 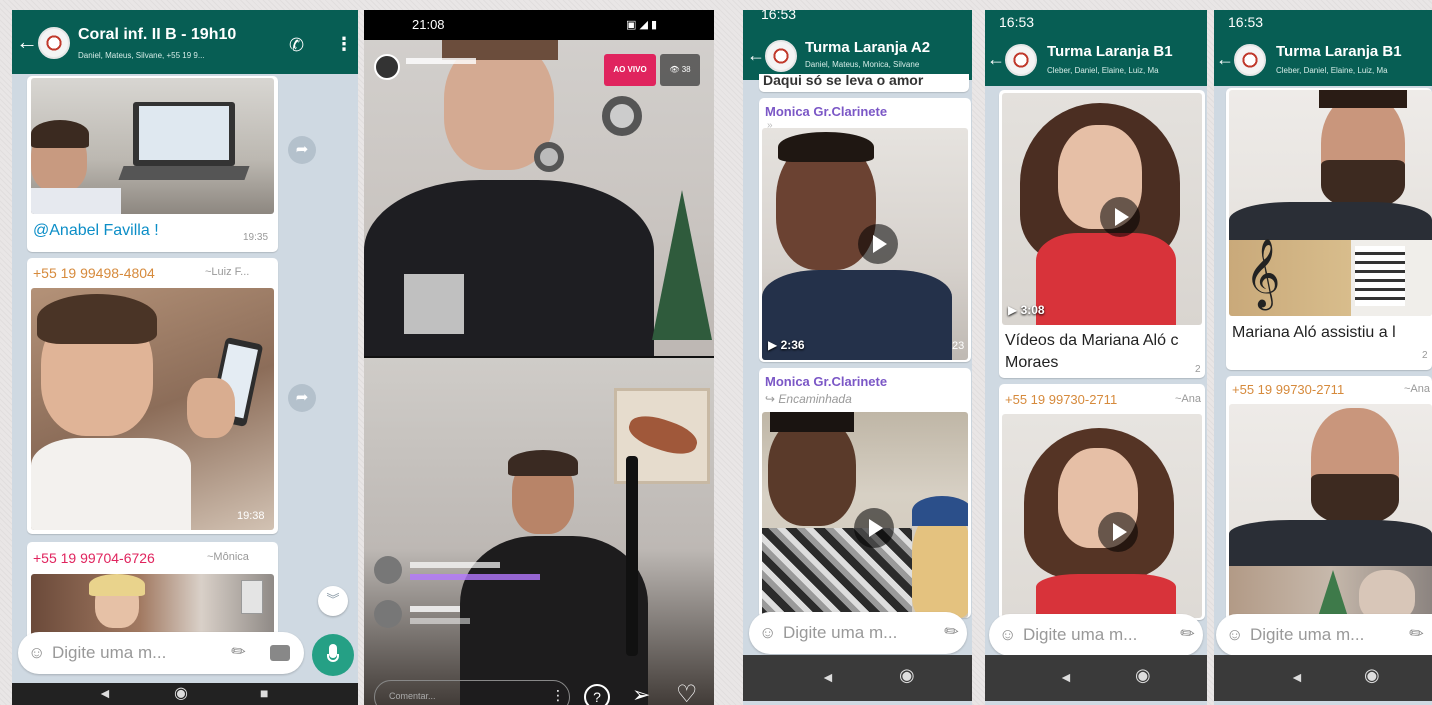 What do you see at coordinates (1032, 362) in the screenshot?
I see `video-caption-2: Moraes` at bounding box center [1032, 362].